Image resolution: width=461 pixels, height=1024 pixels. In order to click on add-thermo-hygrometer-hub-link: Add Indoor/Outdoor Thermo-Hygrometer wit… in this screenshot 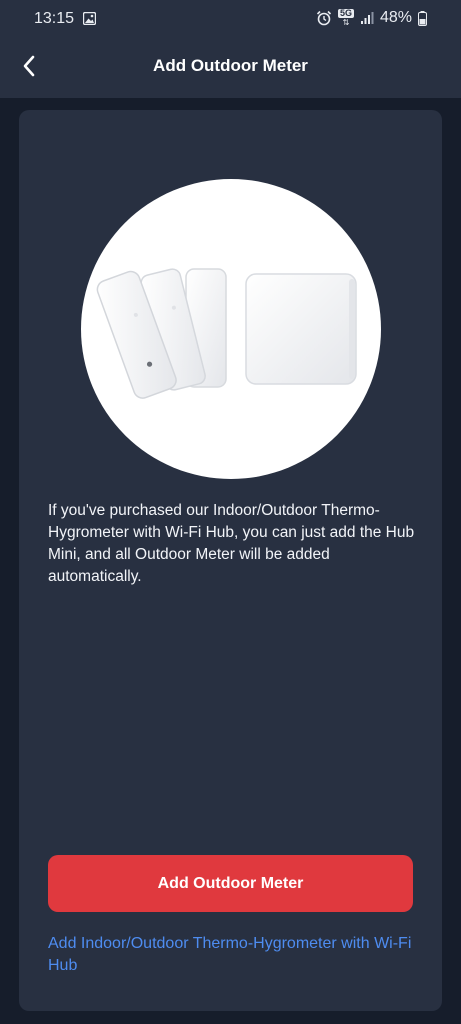, I will do `click(233, 955)`.